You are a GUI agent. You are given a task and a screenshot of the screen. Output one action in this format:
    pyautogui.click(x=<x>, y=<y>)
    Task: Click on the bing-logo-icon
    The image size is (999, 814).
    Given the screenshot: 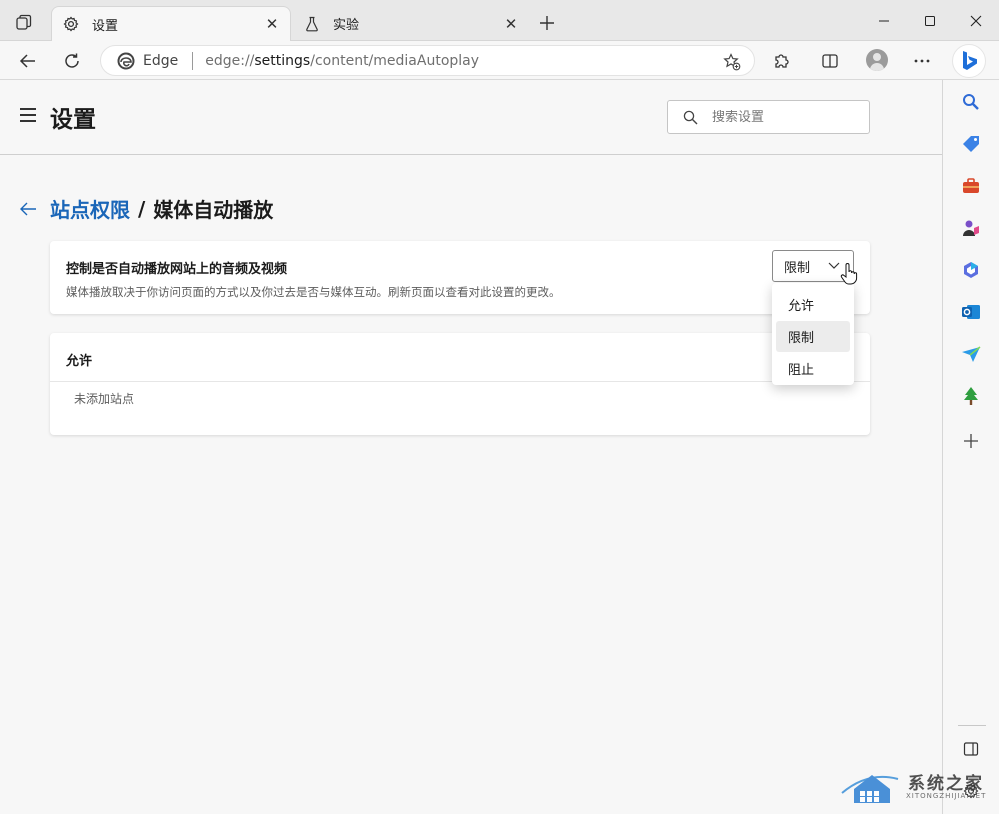 What is the action you would take?
    pyautogui.click(x=970, y=60)
    